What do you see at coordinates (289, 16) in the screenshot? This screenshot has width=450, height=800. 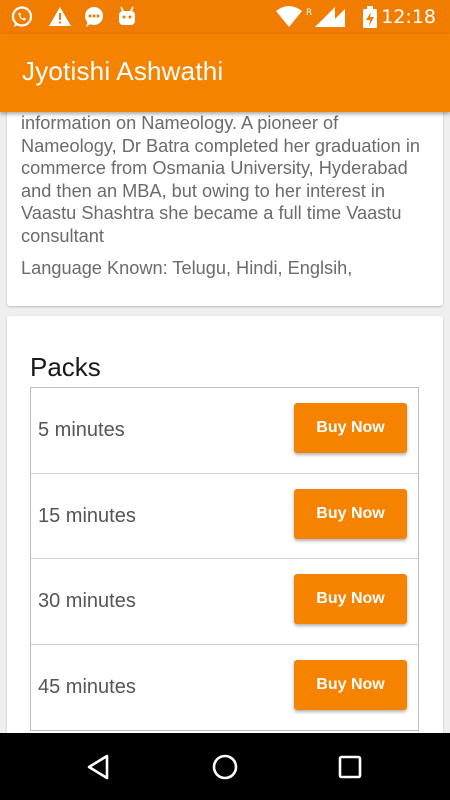 I see `wifi-icon` at bounding box center [289, 16].